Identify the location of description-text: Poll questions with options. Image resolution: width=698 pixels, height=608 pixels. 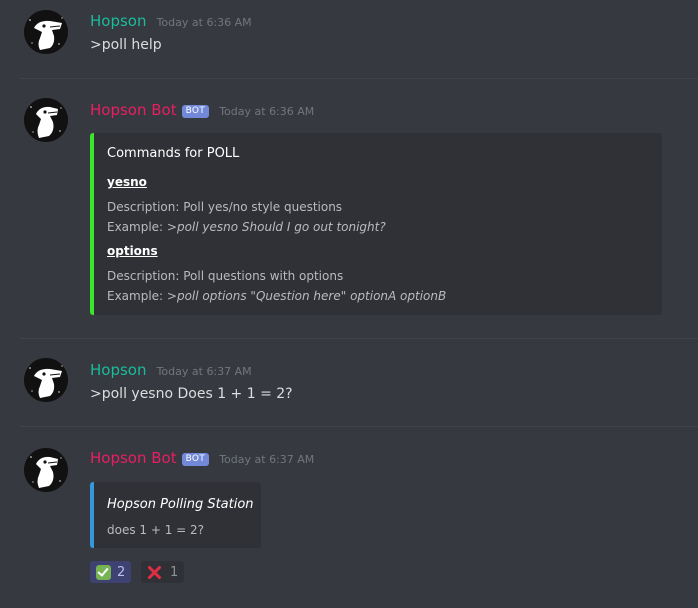
(263, 276).